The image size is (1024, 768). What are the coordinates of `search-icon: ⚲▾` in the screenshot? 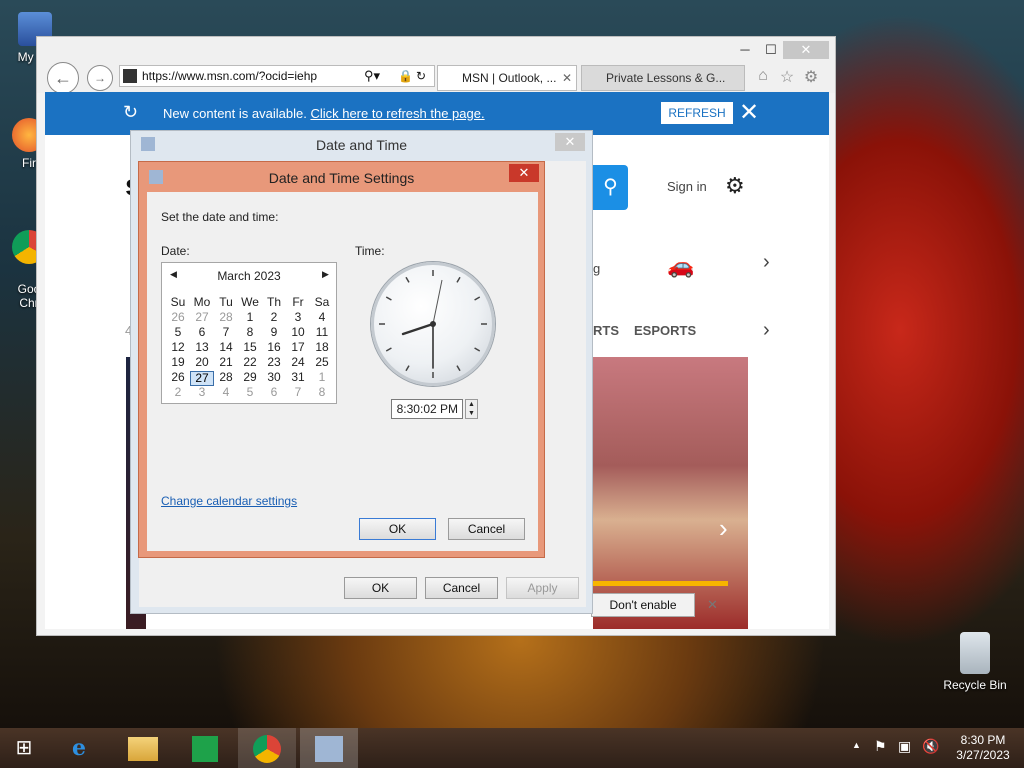 It's located at (372, 76).